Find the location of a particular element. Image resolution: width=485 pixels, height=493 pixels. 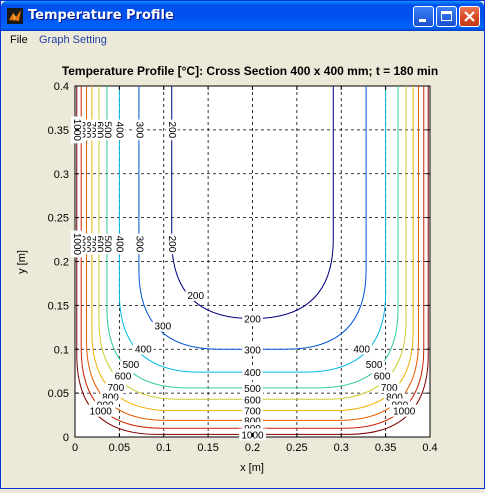

title-bar: Temperature Profile is located at coordinates (242, 16).